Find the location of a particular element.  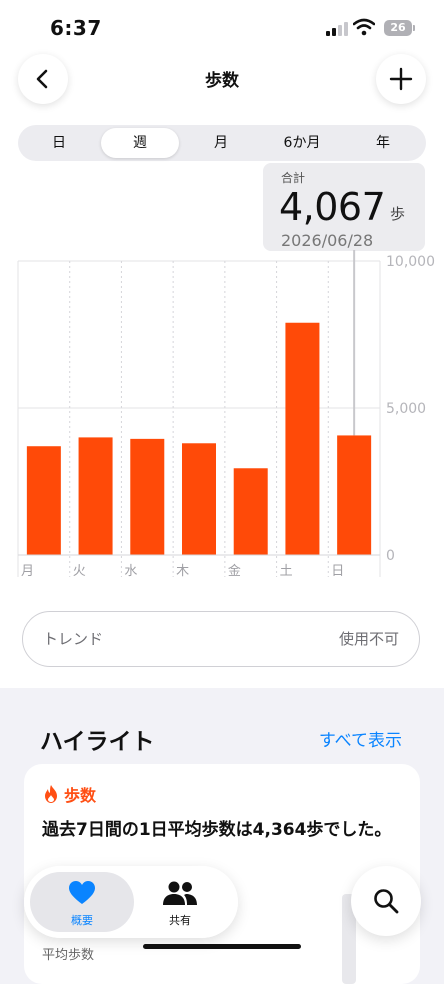

heart-icon is located at coordinates (82, 892).